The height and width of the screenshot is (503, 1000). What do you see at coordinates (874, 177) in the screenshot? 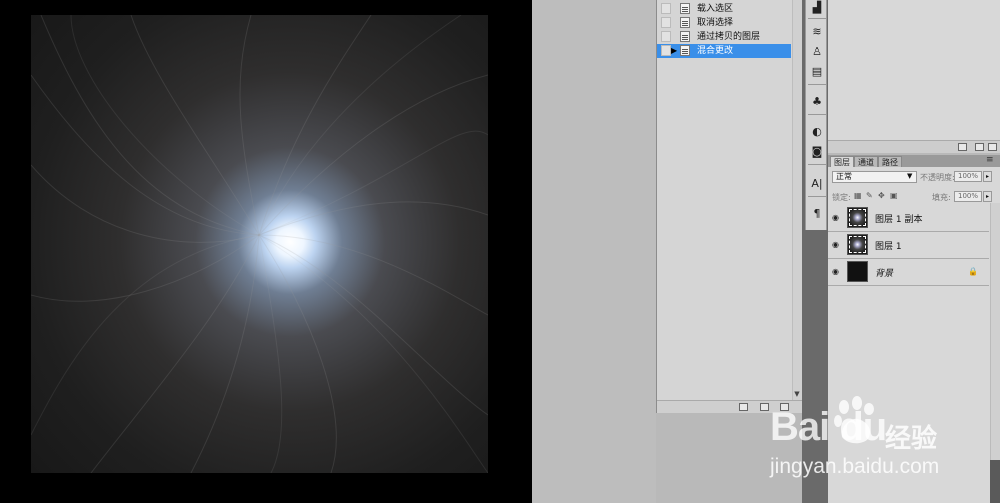
I see `blend-mode-select: 正常` at bounding box center [874, 177].